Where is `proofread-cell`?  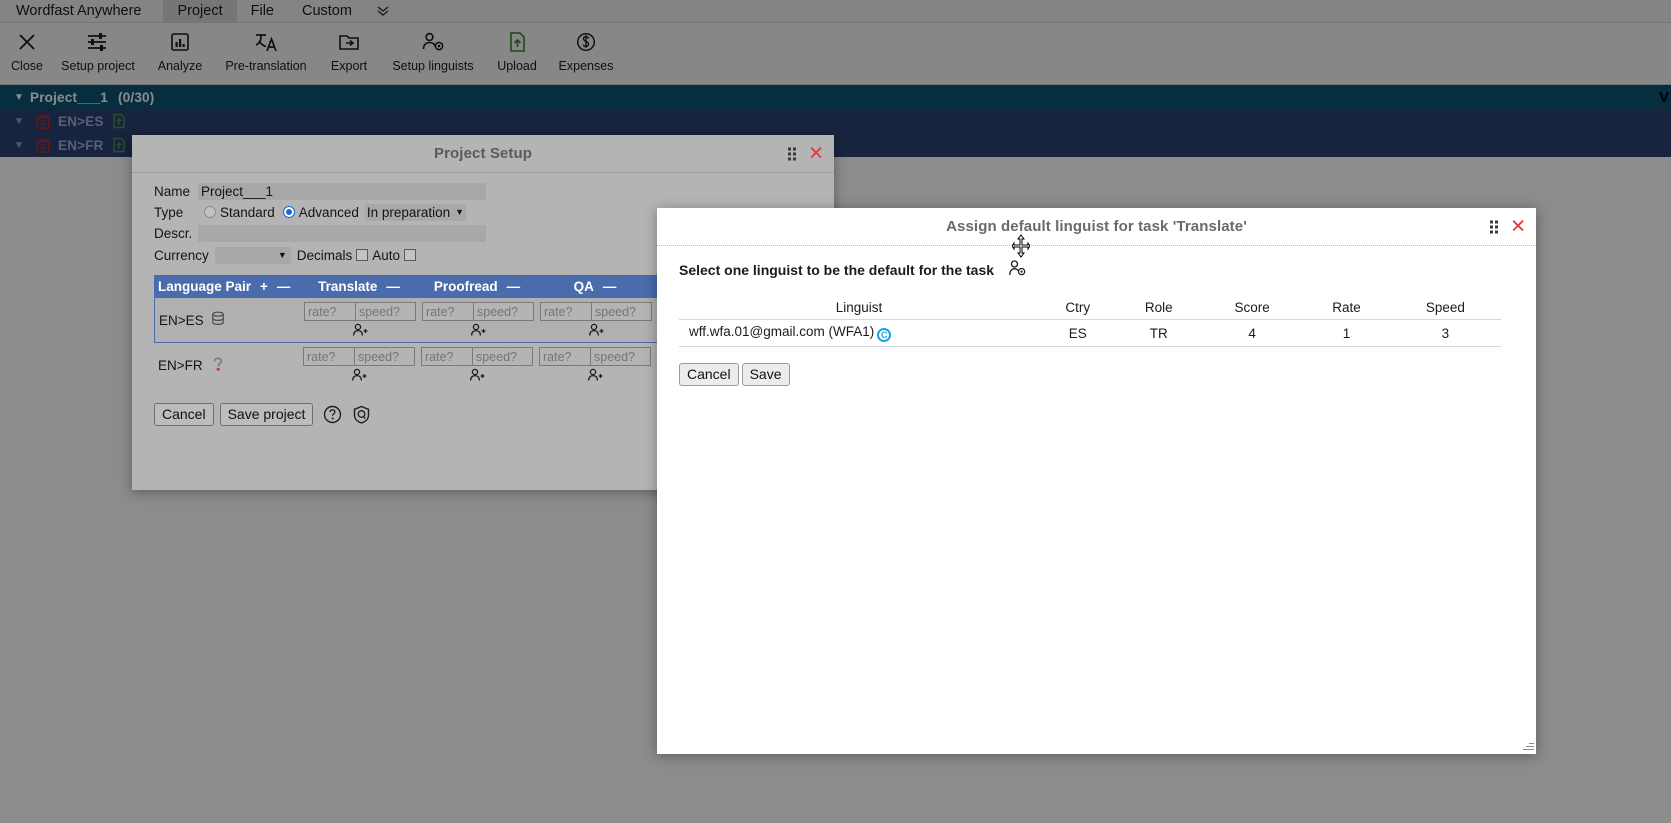 proofread-cell is located at coordinates (478, 320).